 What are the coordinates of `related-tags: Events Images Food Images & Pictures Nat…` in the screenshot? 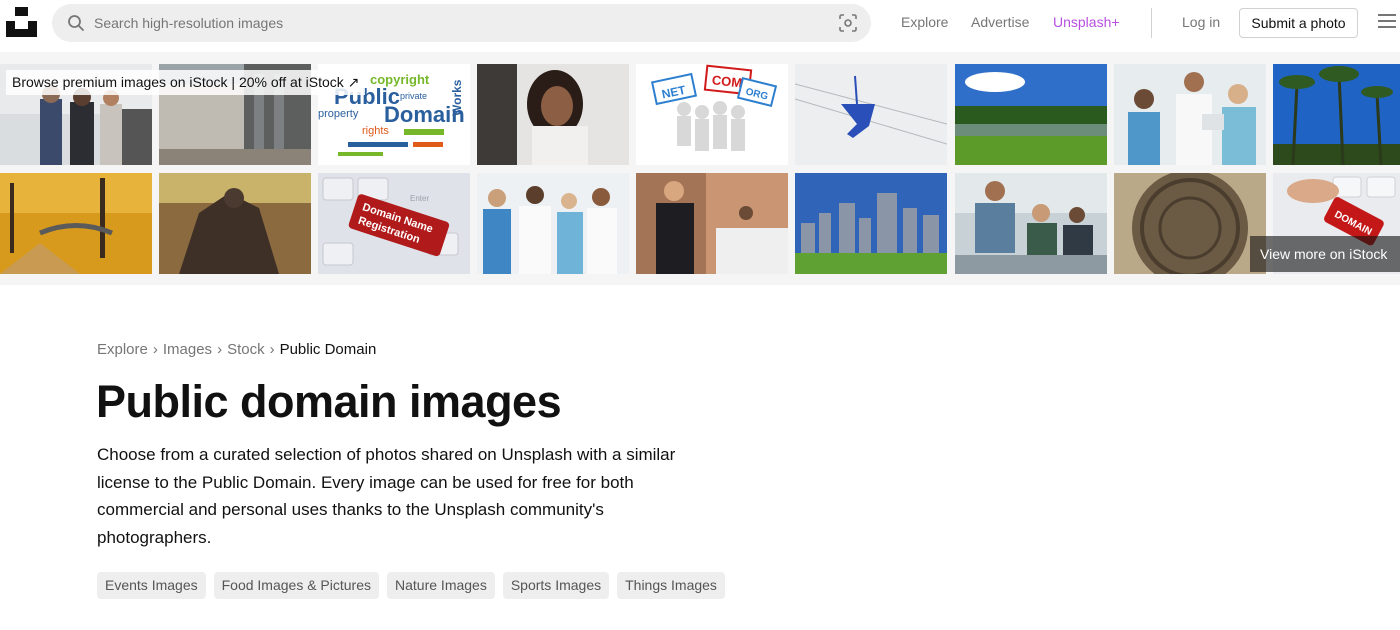 It's located at (411, 585).